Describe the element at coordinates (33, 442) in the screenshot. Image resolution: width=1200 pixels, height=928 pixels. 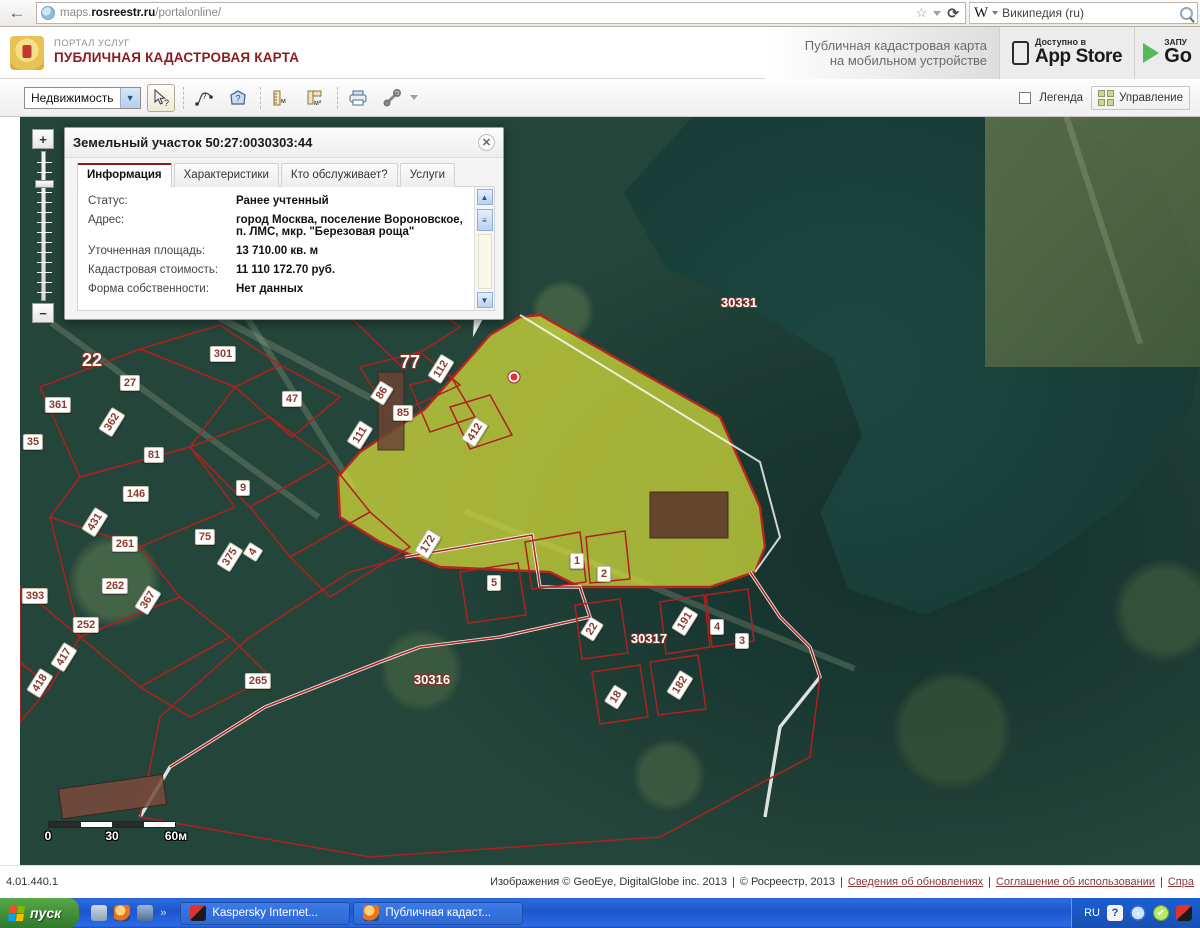
I see `parcel-label: 35` at that location.